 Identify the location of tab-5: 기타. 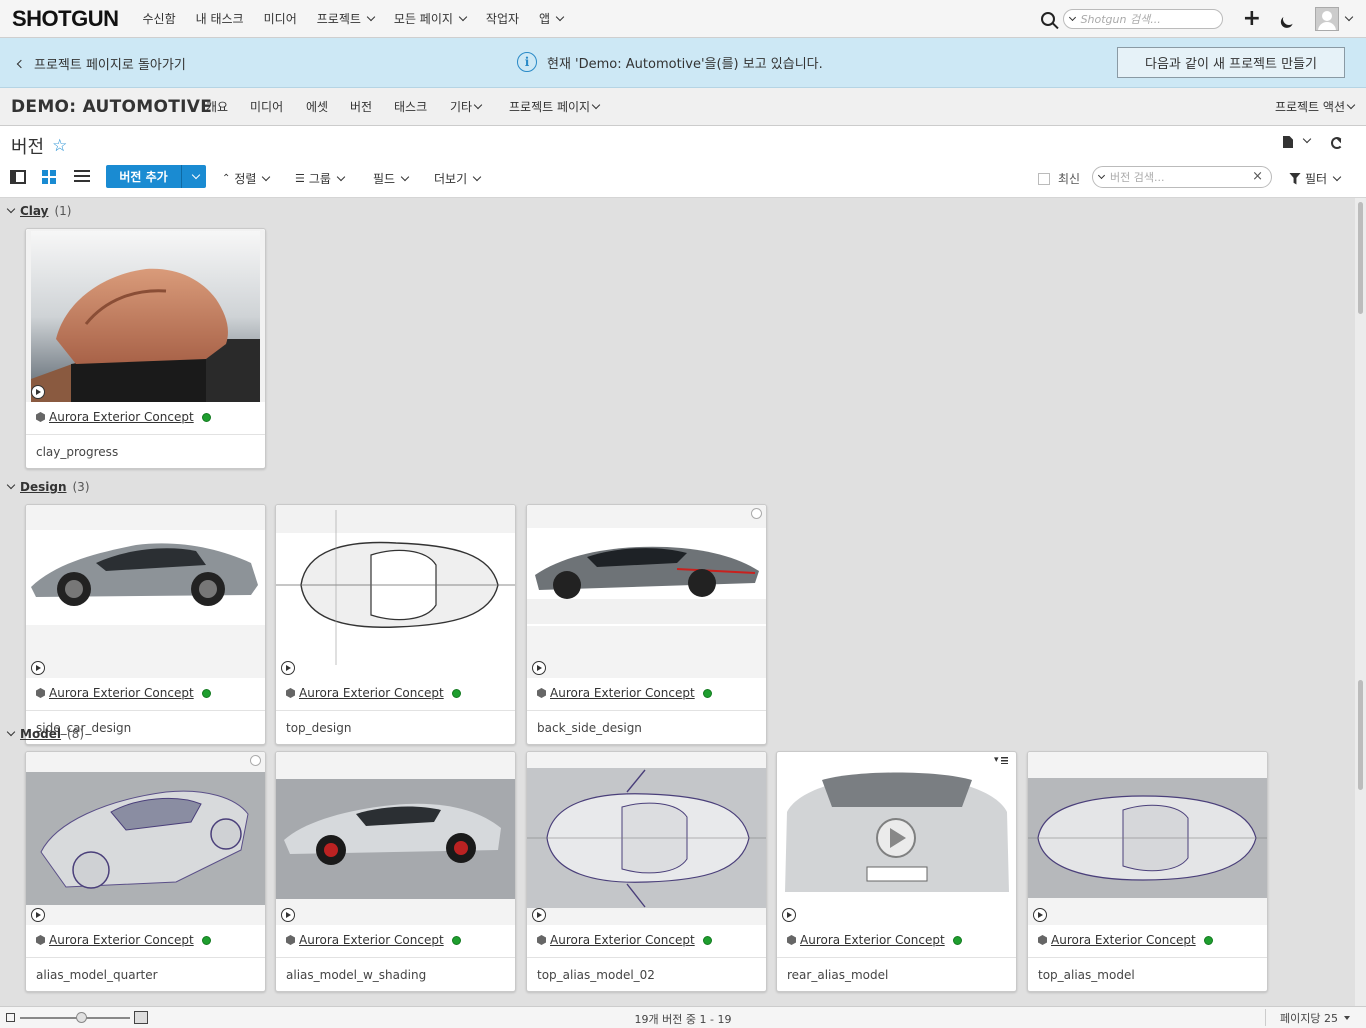
(466, 106).